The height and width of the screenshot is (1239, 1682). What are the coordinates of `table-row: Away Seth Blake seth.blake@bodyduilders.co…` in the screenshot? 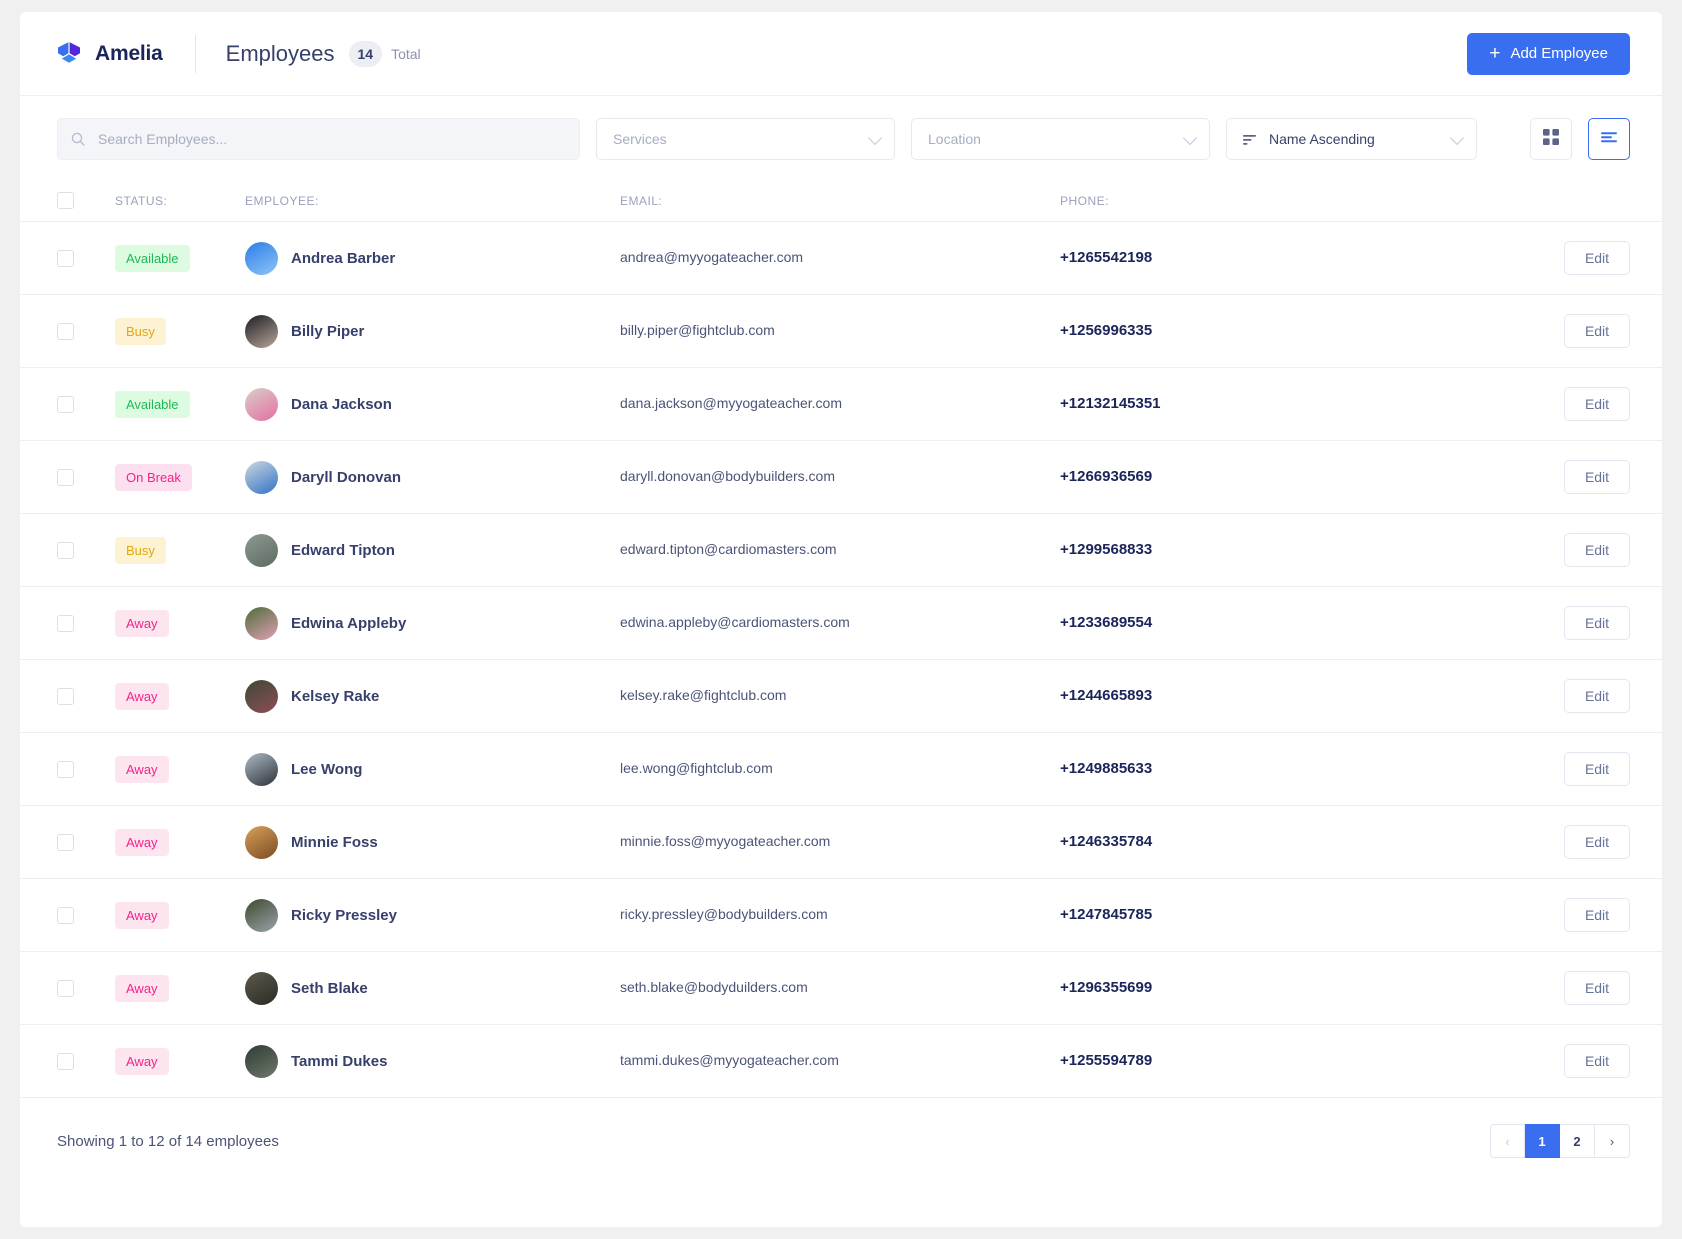 It's located at (841, 988).